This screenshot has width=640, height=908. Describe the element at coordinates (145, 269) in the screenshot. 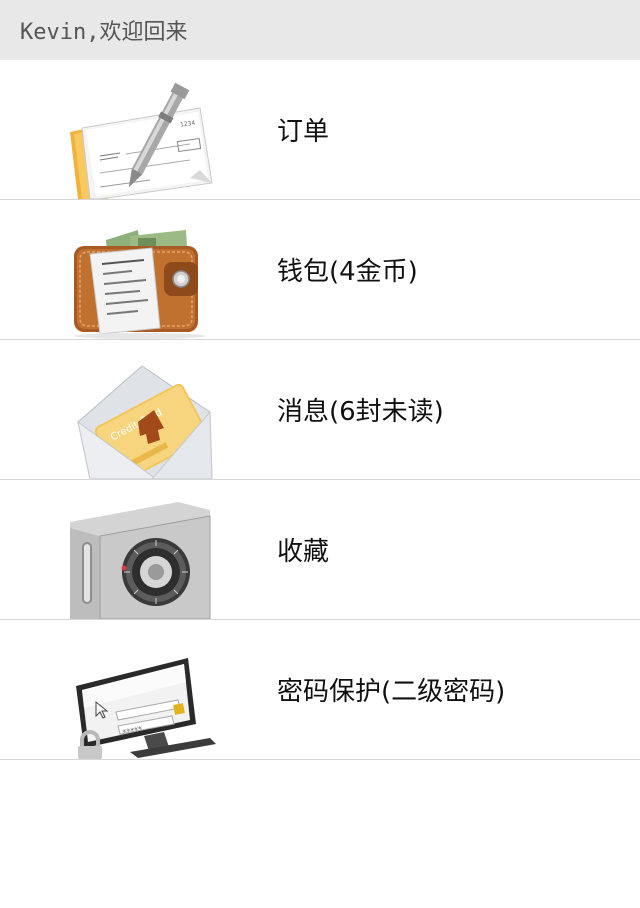

I see `wallet-icon` at that location.